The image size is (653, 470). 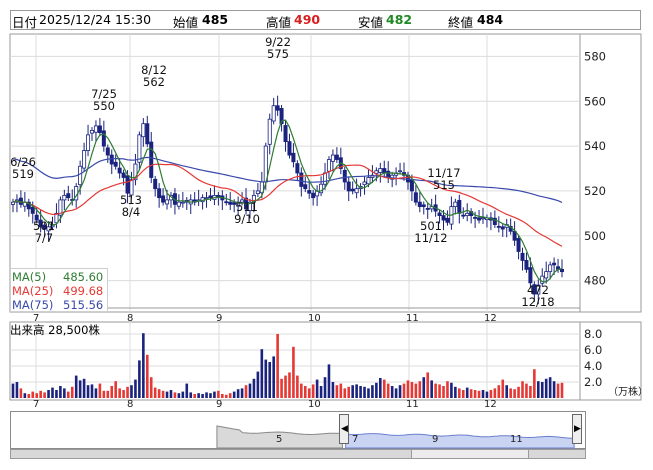 I want to click on navigator-month-label: 11, so click(x=516, y=439).